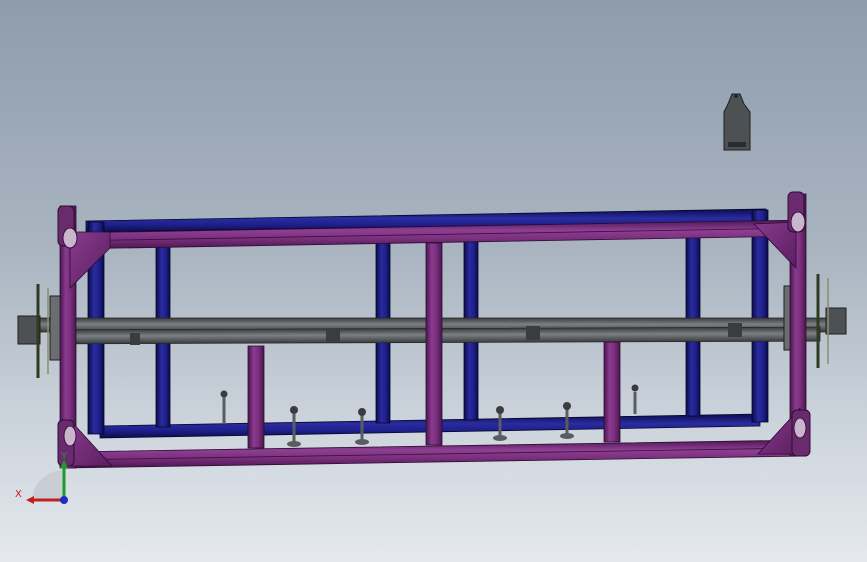 This screenshot has width=867, height=562. What do you see at coordinates (48, 484) in the screenshot?
I see `triad-plane` at bounding box center [48, 484].